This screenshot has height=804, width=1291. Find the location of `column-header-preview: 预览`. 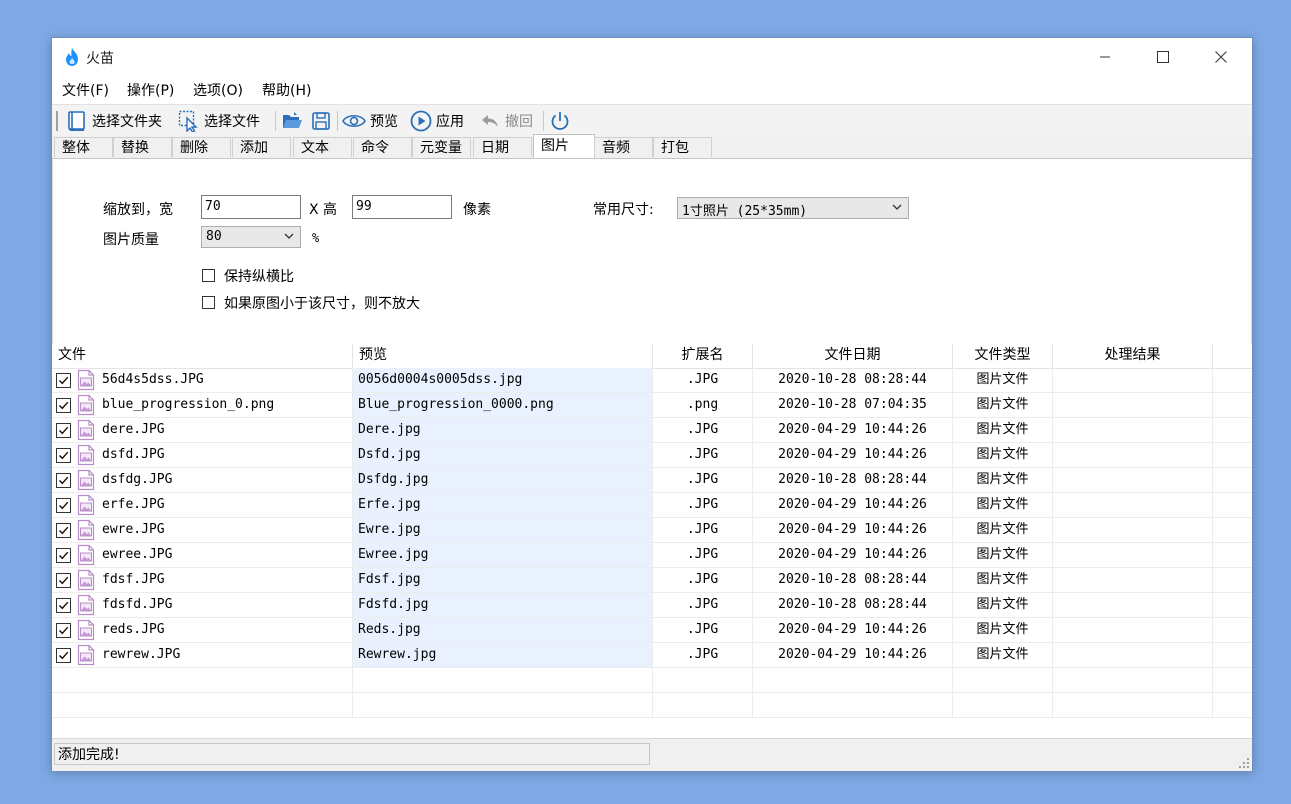

column-header-preview: 预览 is located at coordinates (503, 356).